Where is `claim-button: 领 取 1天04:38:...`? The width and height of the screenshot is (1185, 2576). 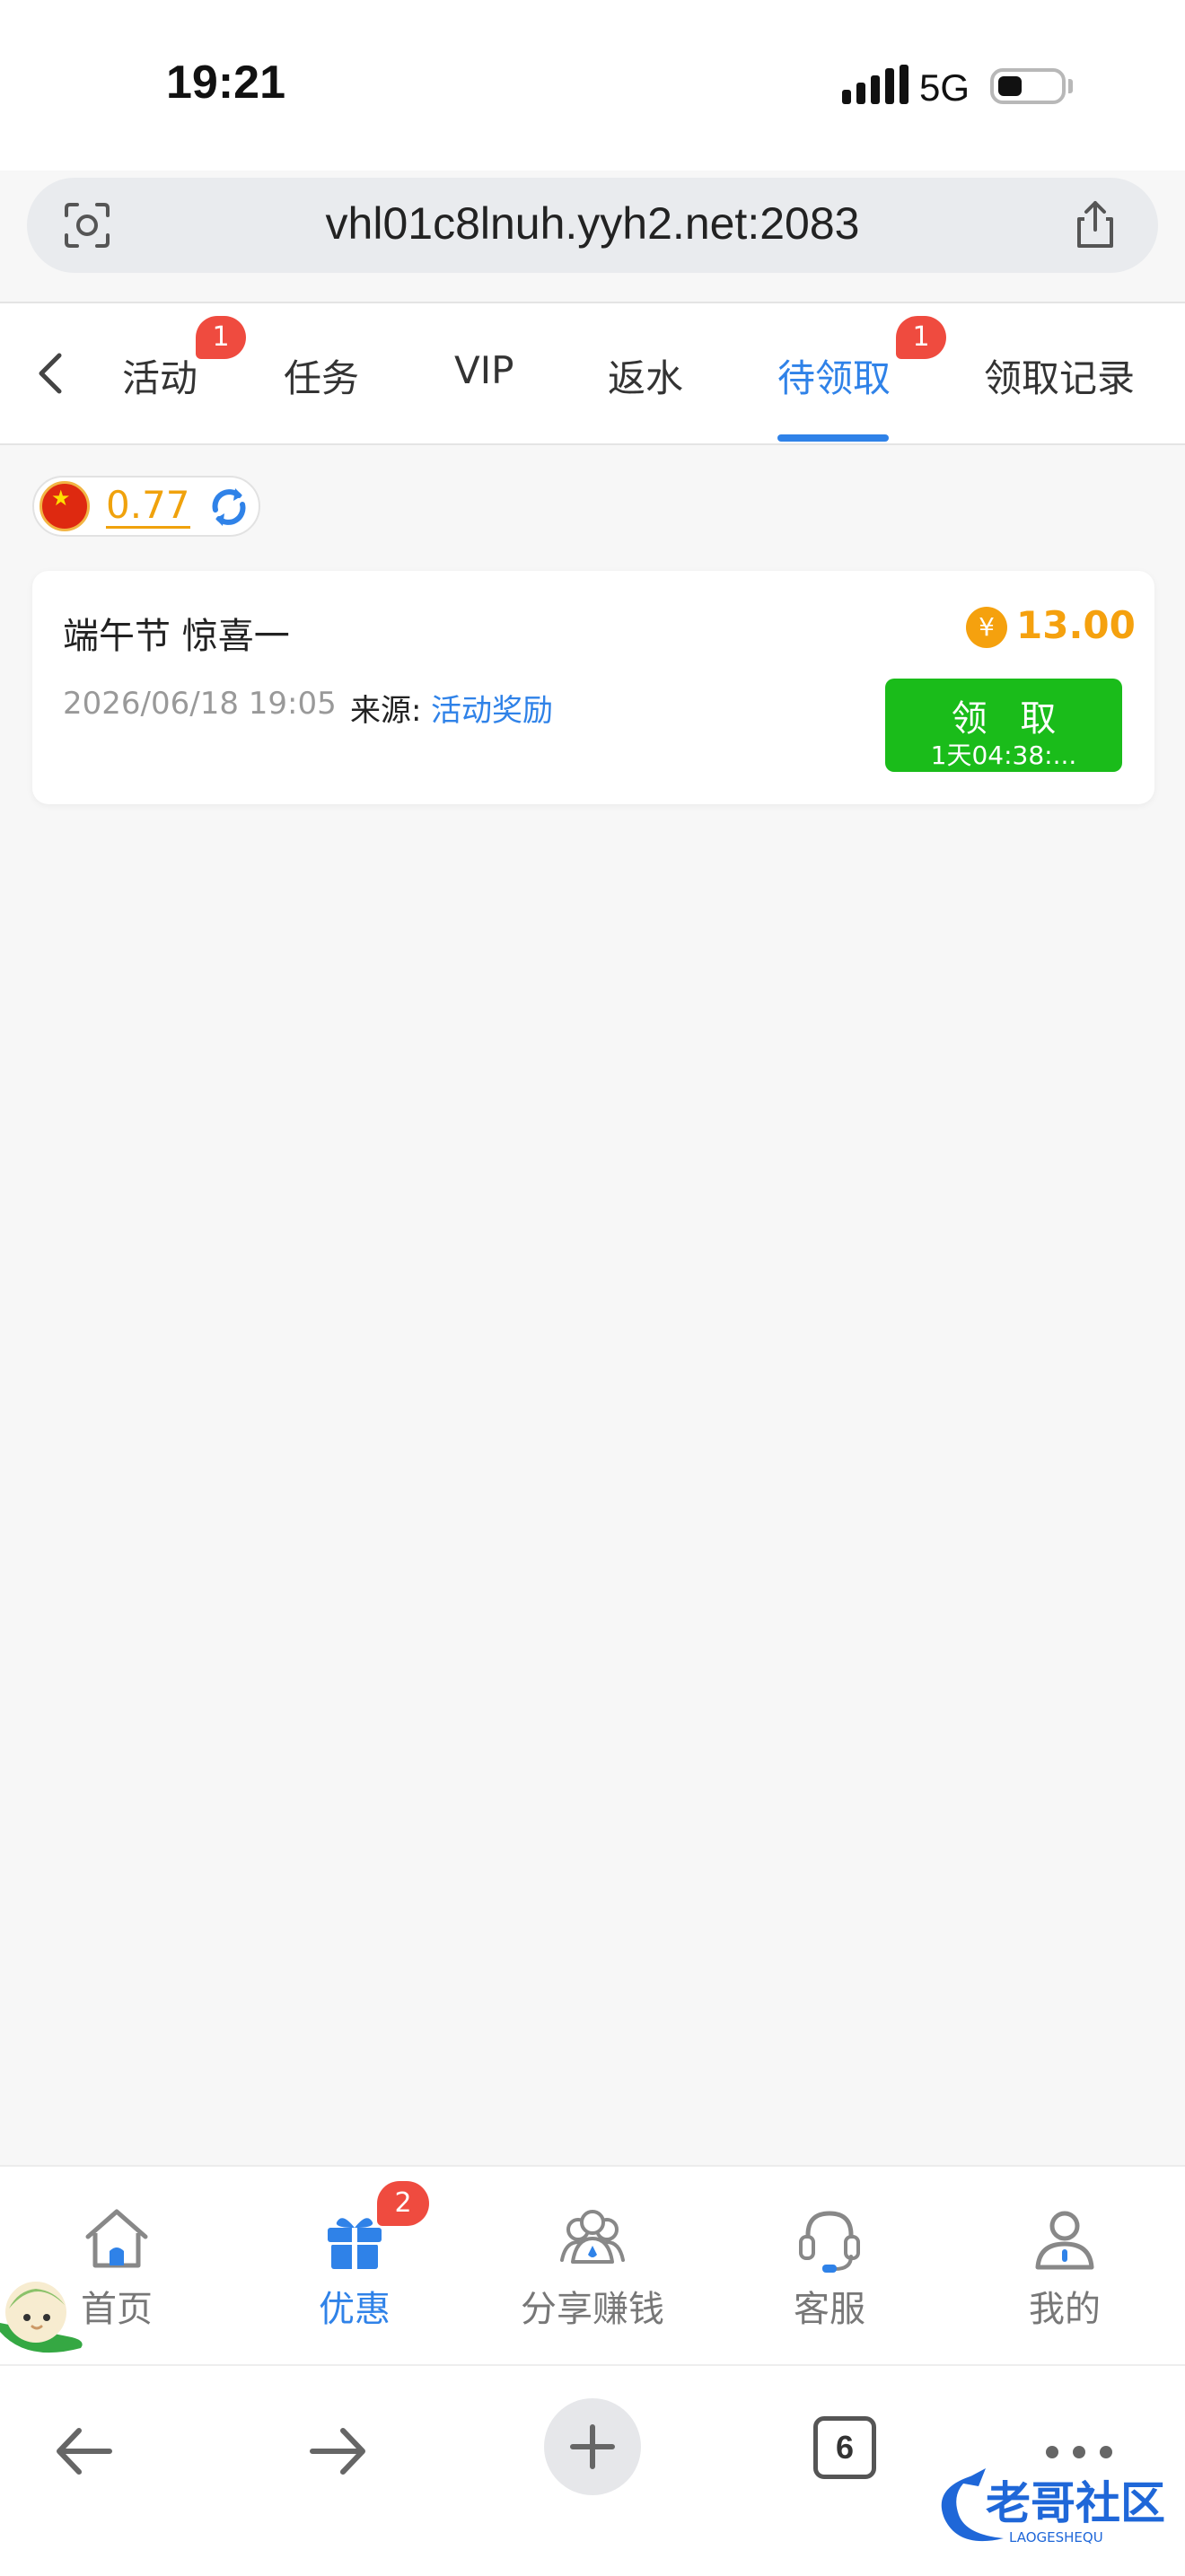
claim-button: 领 取 1天04:38:... is located at coordinates (1003, 725).